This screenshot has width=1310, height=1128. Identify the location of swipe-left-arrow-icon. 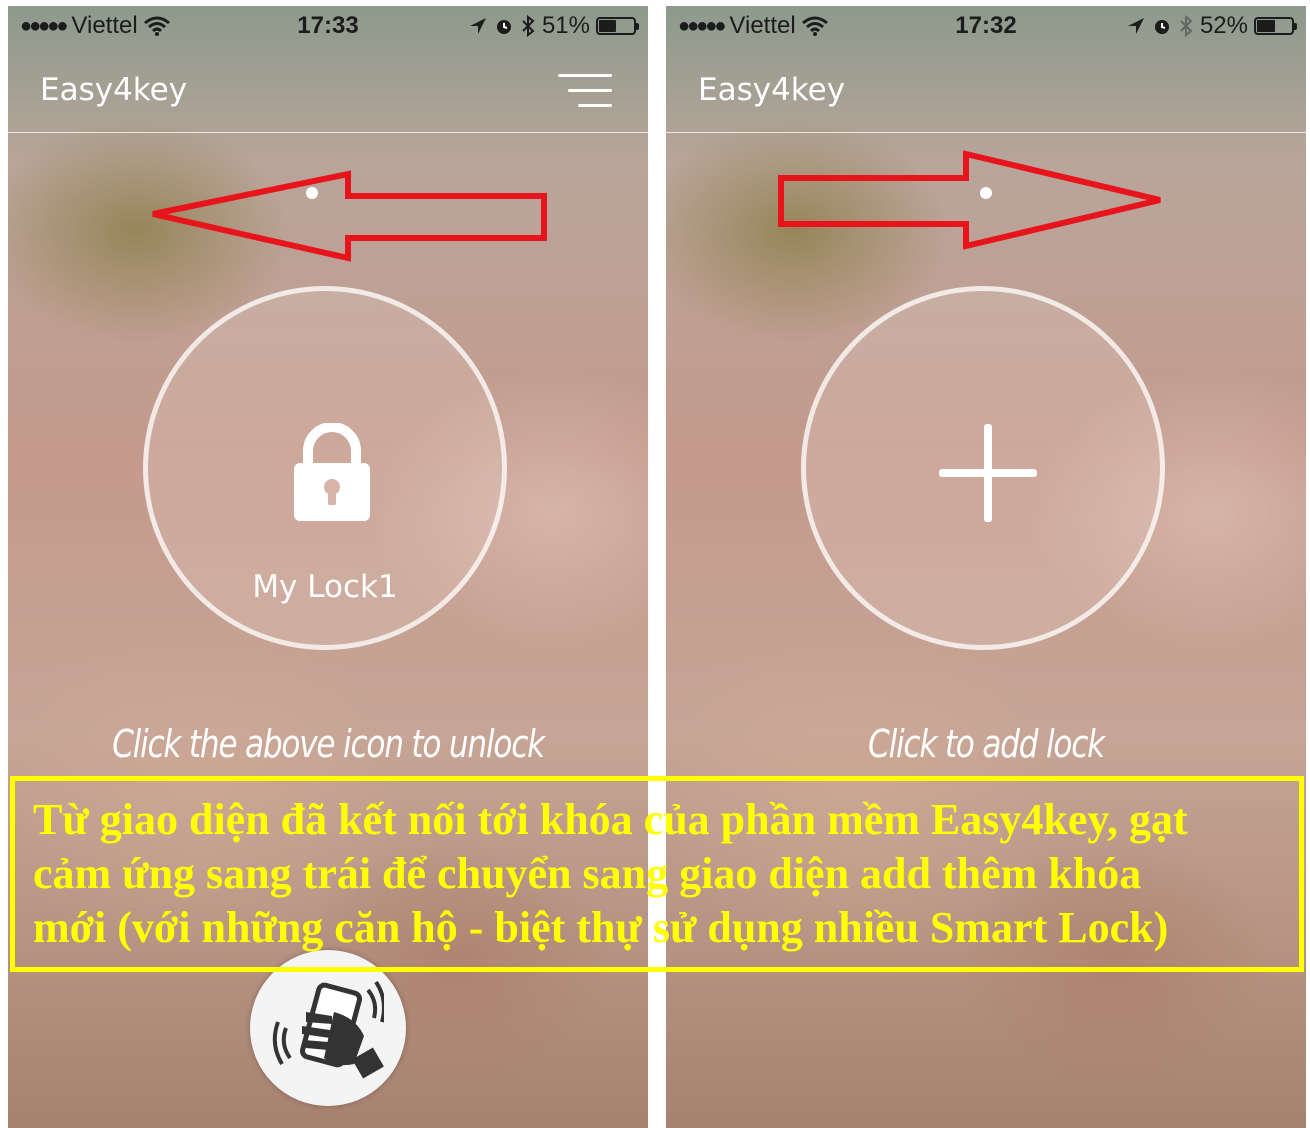
(349, 216).